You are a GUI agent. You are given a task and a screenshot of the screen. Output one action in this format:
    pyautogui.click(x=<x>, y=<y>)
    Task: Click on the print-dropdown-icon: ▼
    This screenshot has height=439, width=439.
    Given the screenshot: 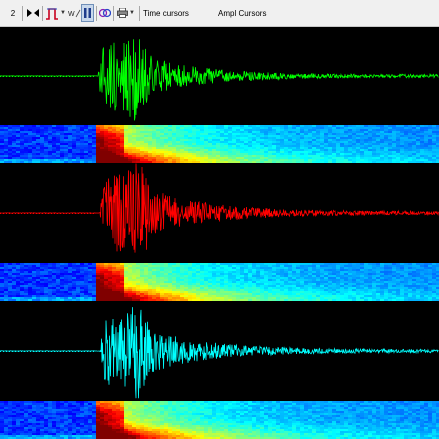 What is the action you would take?
    pyautogui.click(x=132, y=13)
    